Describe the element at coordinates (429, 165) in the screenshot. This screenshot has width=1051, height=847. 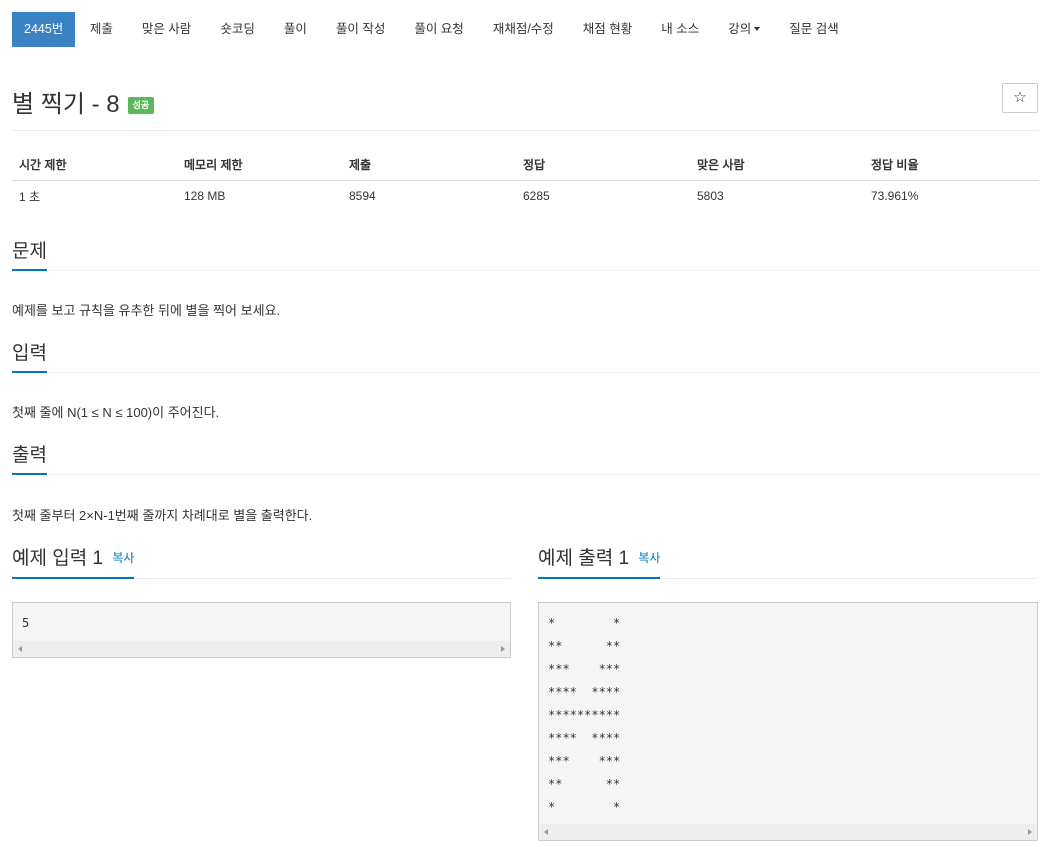
I see `header-submissions: 제출` at that location.